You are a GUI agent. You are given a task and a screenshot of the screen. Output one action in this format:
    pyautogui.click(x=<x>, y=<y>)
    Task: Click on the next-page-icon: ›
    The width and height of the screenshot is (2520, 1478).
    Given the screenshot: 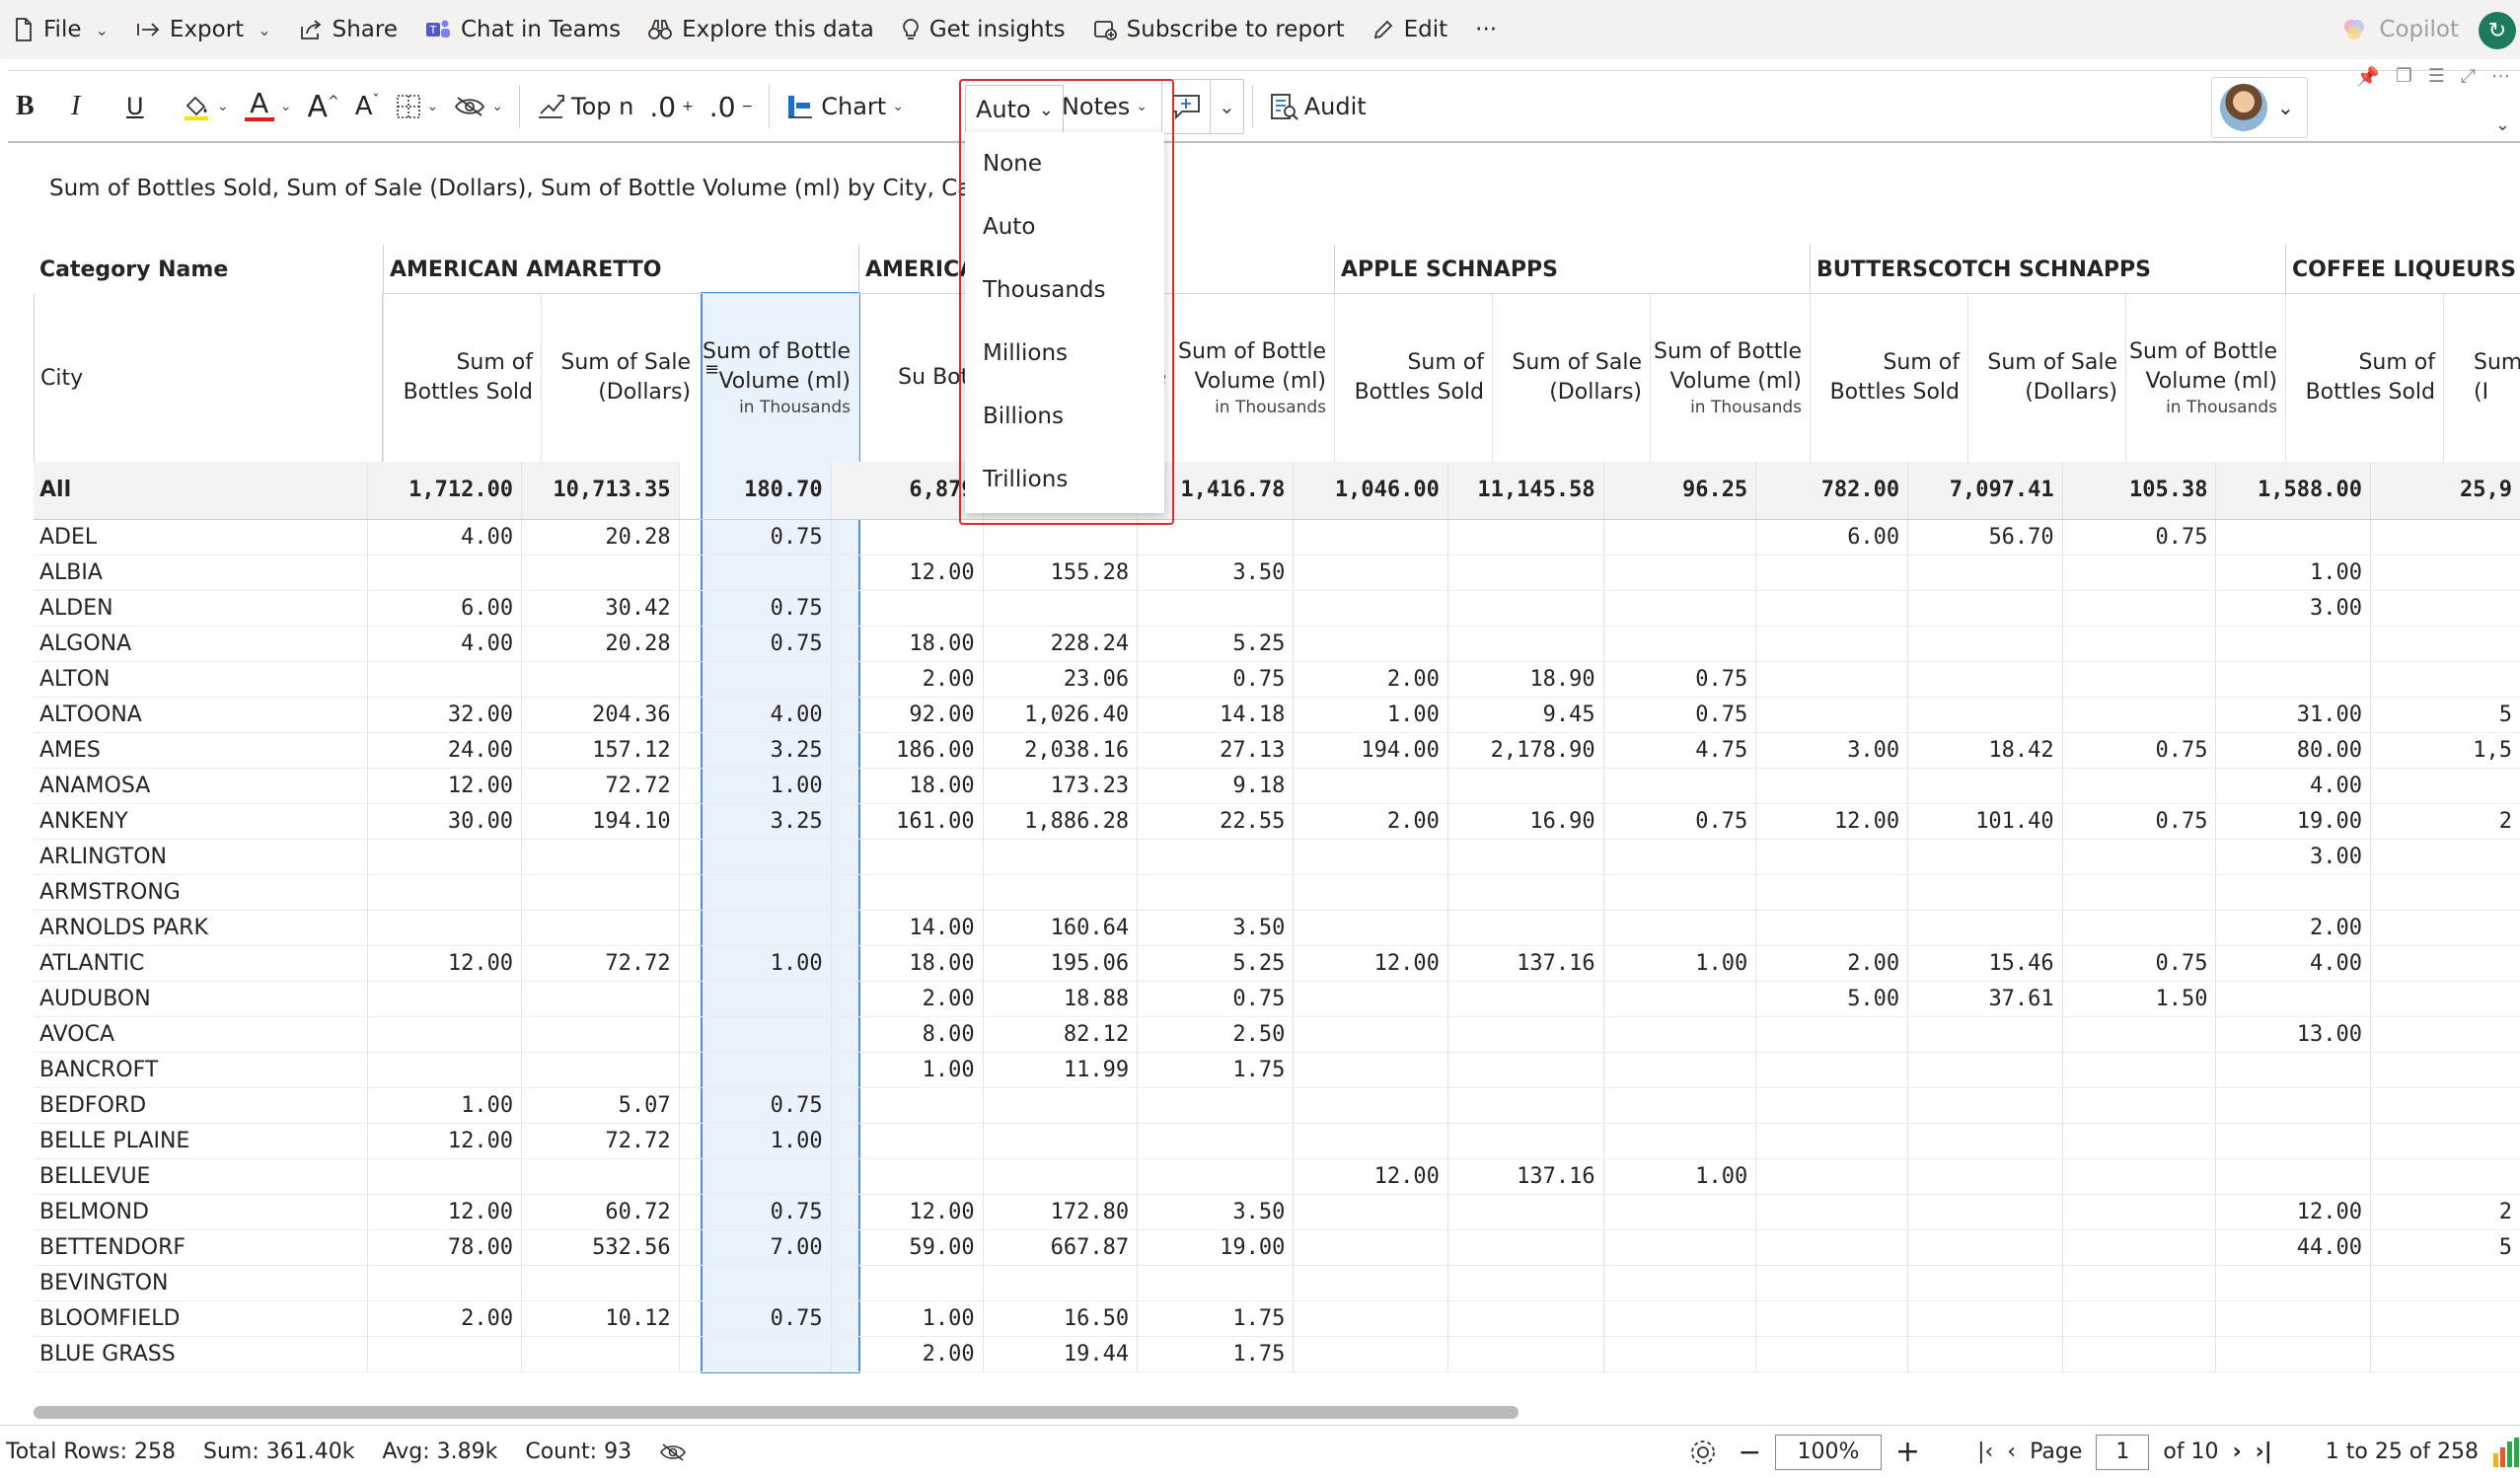 What is the action you would take?
    pyautogui.click(x=2237, y=1452)
    